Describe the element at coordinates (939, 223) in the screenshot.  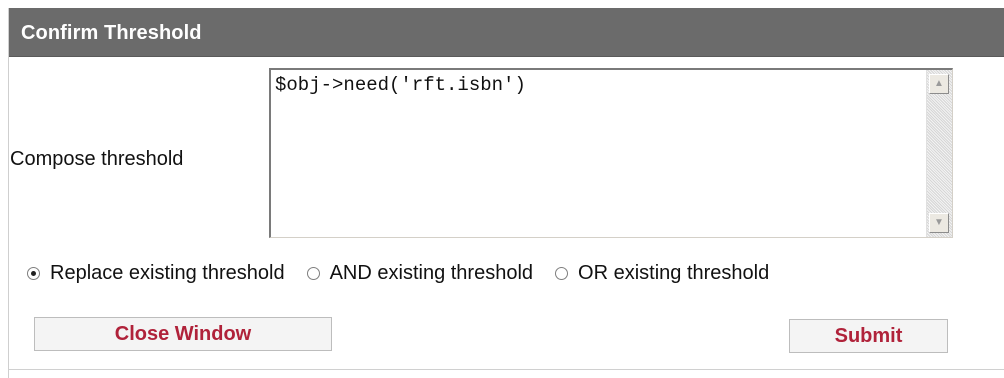
I see `scroll-down-arrow-icon: ▼` at that location.